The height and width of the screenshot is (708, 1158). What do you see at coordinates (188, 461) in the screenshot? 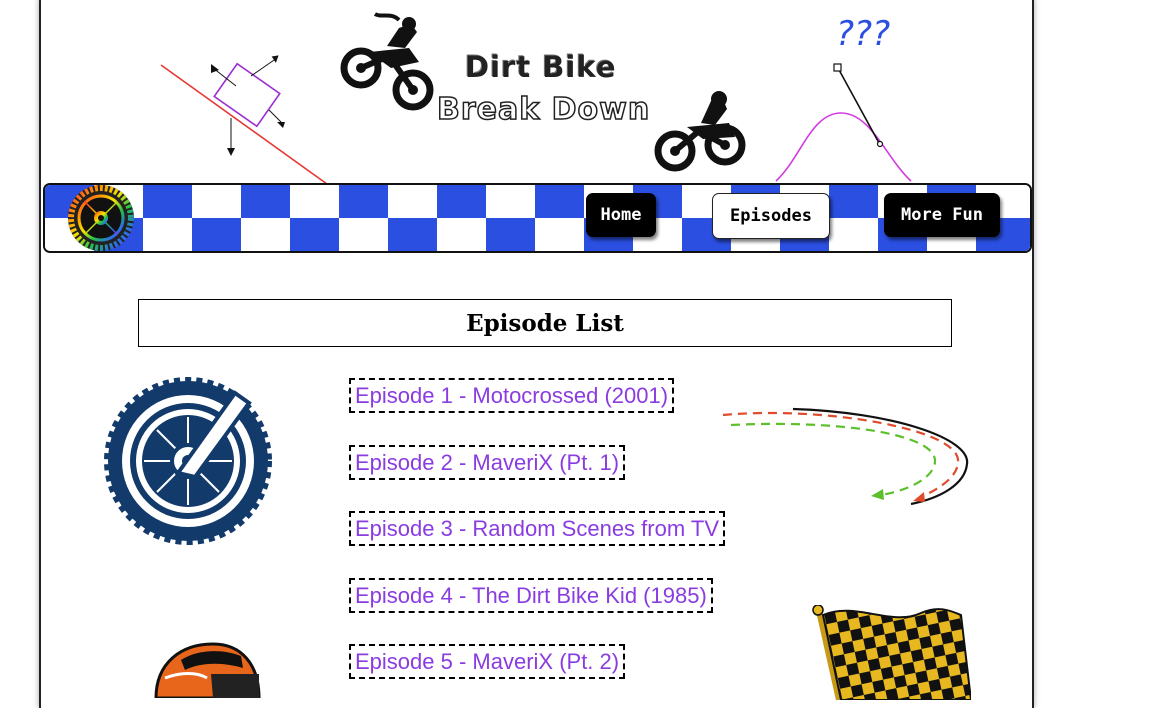
I see `dirt-bike-wheel-icon` at bounding box center [188, 461].